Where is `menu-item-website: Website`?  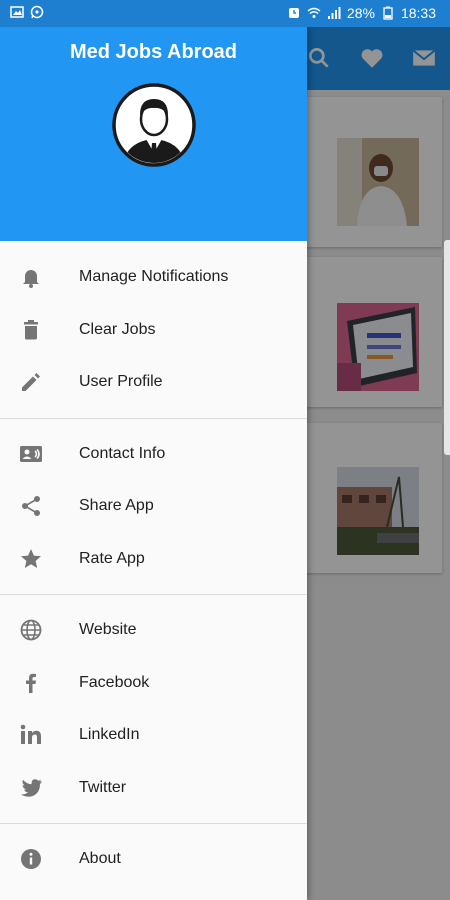
menu-item-website: Website is located at coordinates (153, 630).